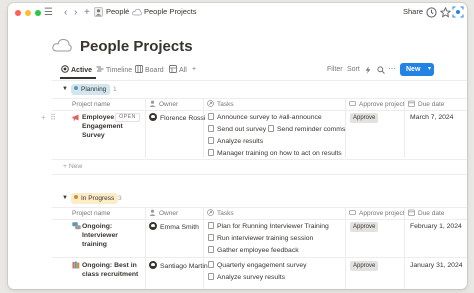  What do you see at coordinates (28, 13) in the screenshot?
I see `minimize-window-button` at bounding box center [28, 13].